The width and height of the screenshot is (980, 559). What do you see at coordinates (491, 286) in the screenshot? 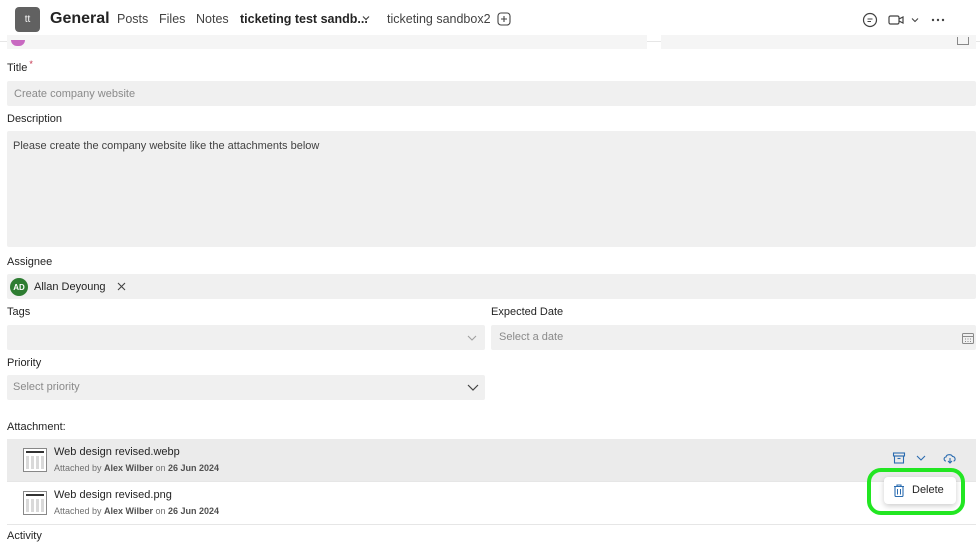
I see `assignee-picker` at bounding box center [491, 286].